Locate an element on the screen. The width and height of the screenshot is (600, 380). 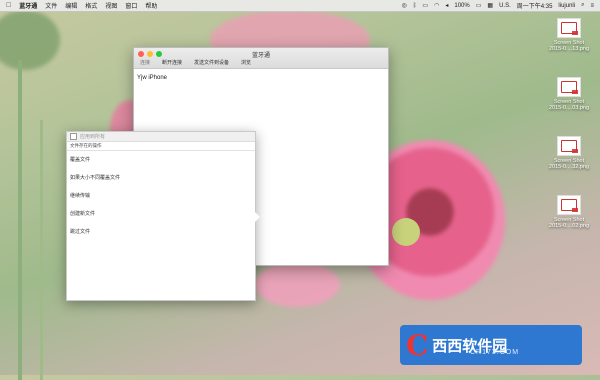
menu-view: 视图 is located at coordinates (111, 5).